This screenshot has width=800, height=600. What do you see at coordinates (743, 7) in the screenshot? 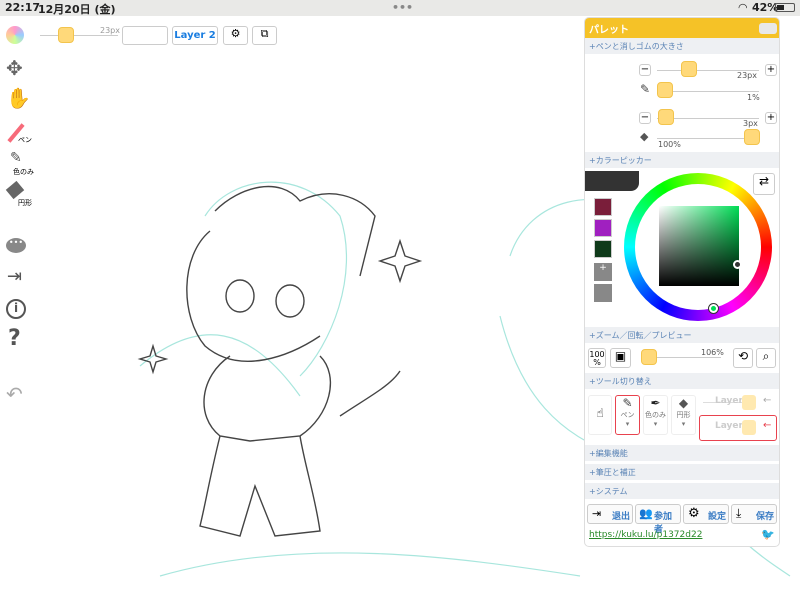
I see `wifi-icon: ◠` at bounding box center [743, 7].